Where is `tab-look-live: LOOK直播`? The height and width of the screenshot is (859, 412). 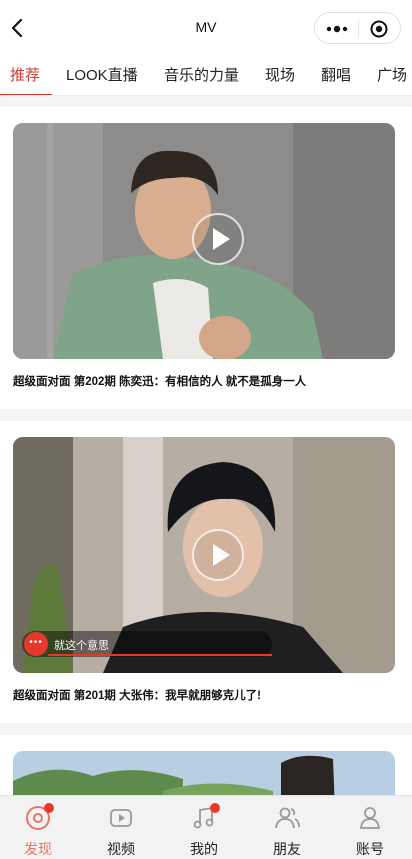
tab-look-live: LOOK直播 is located at coordinates (102, 74).